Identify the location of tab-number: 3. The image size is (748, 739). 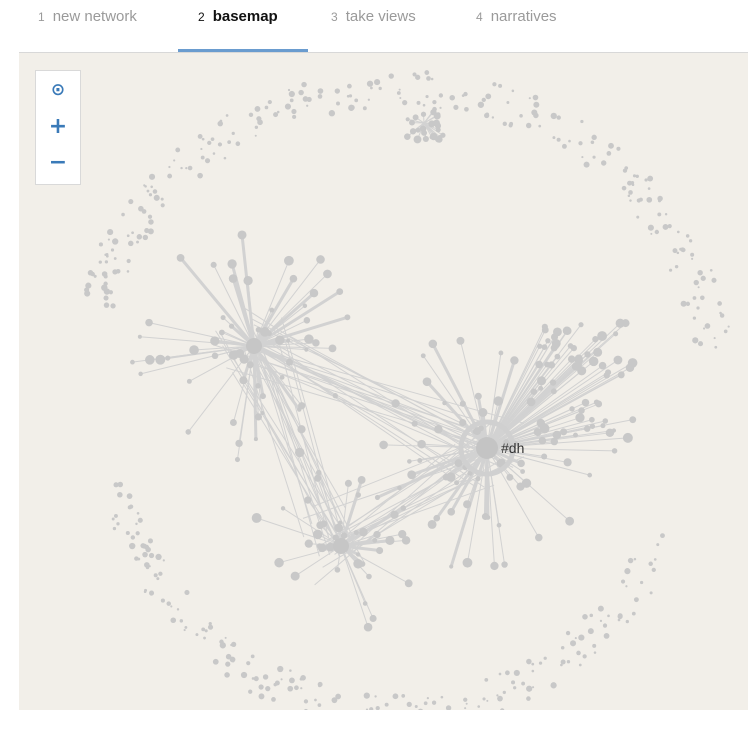
(334, 17).